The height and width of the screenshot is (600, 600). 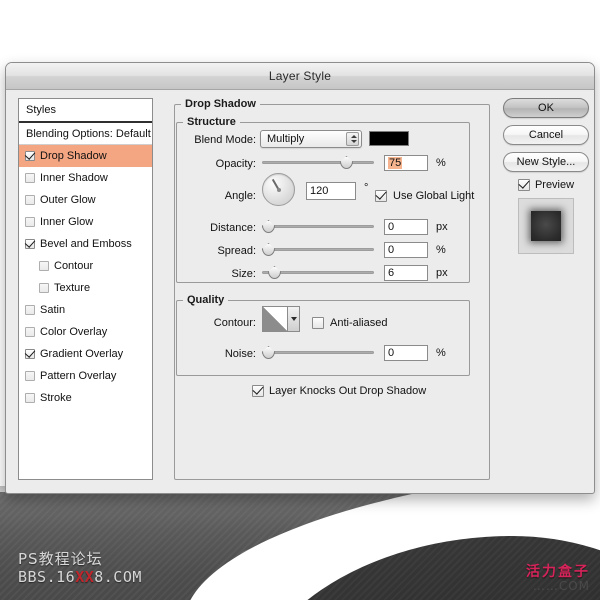 I want to click on preview-thumbnail, so click(x=546, y=226).